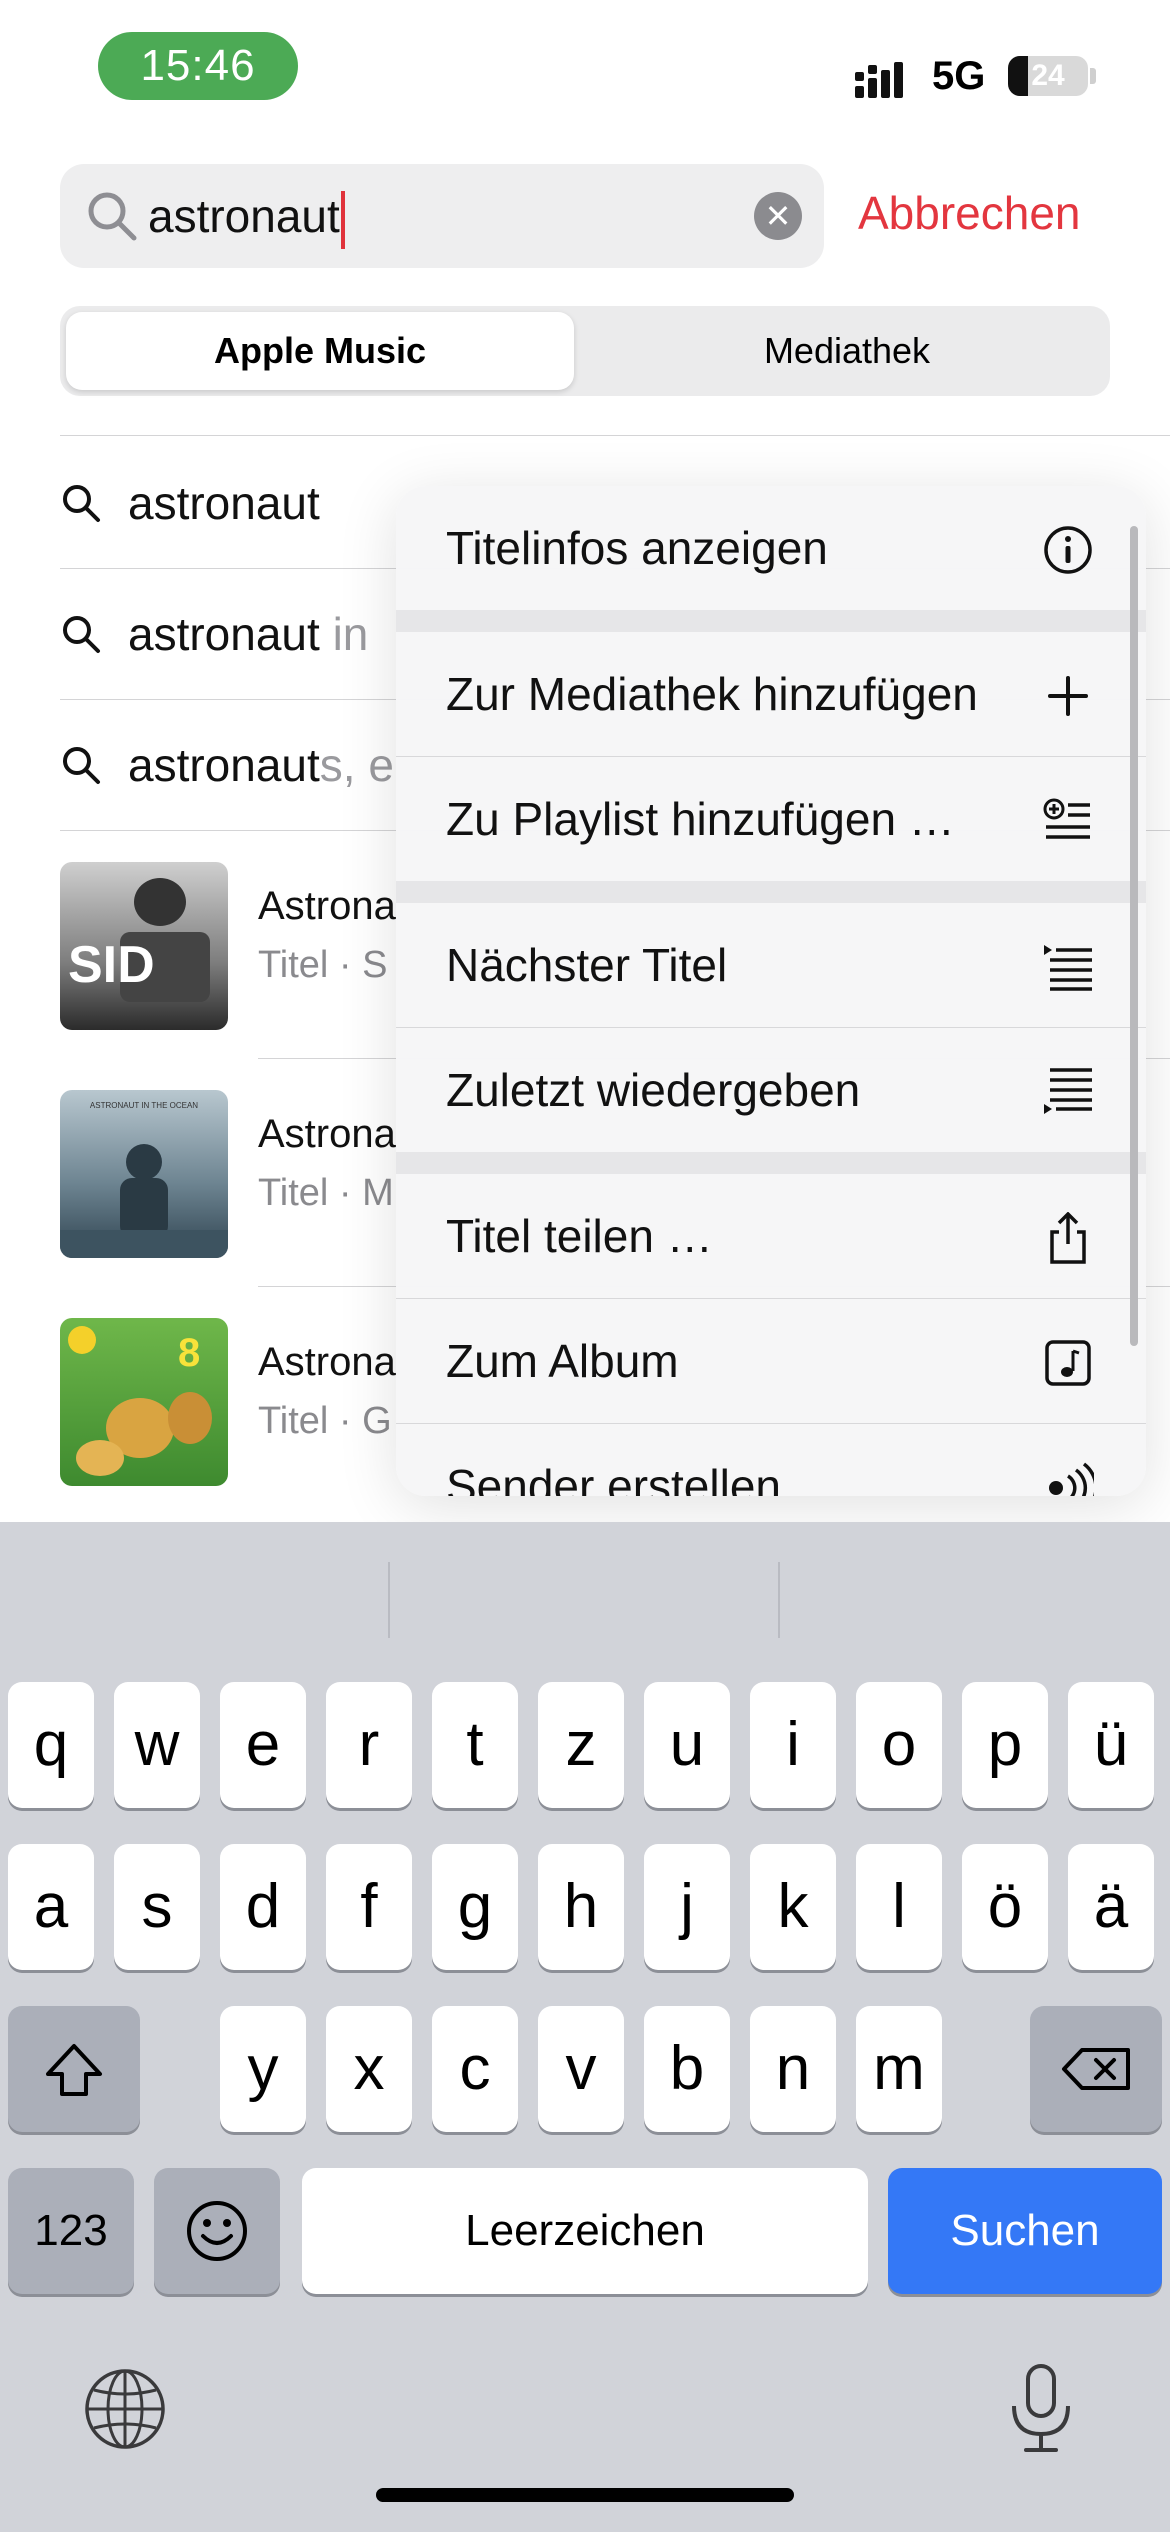 This screenshot has height=2532, width=1170. Describe the element at coordinates (263, 1907) in the screenshot. I see `key-d: d` at that location.